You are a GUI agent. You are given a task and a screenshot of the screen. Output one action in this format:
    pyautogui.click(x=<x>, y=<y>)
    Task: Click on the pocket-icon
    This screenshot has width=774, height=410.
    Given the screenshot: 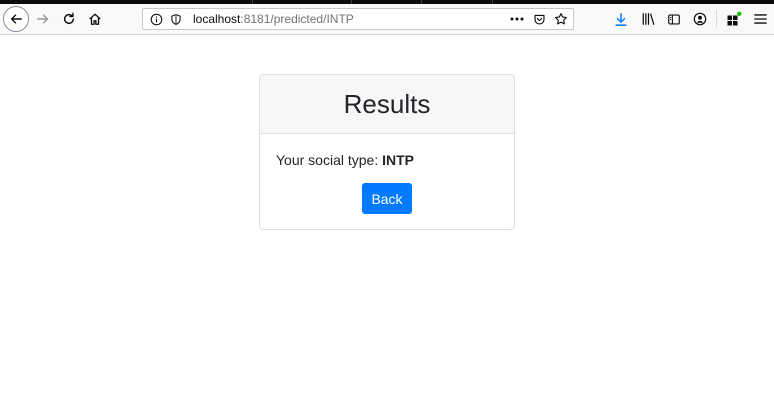 What is the action you would take?
    pyautogui.click(x=539, y=19)
    